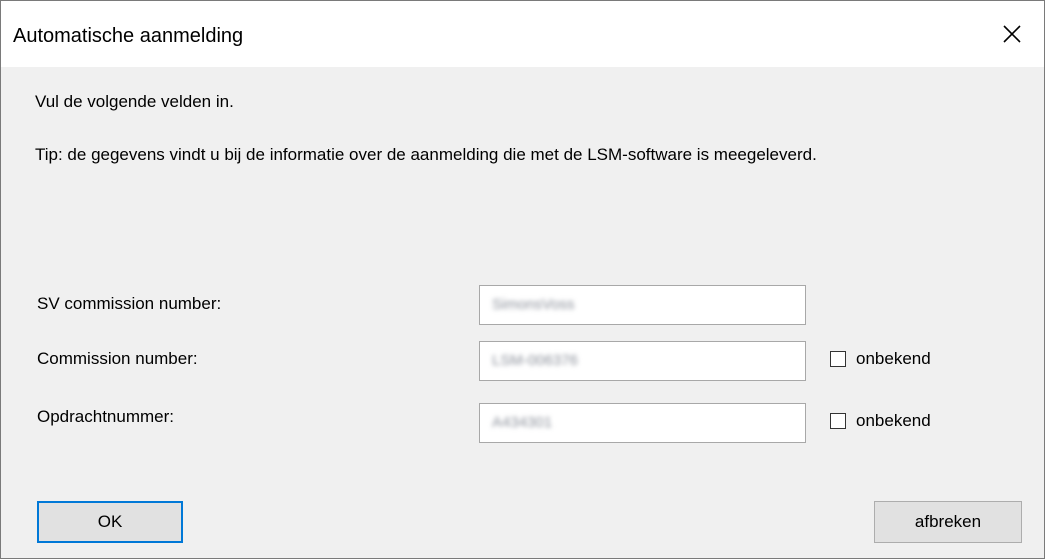 This screenshot has width=1045, height=559. Describe the element at coordinates (129, 303) in the screenshot. I see `sv-commission-label: SV commission number:` at that location.